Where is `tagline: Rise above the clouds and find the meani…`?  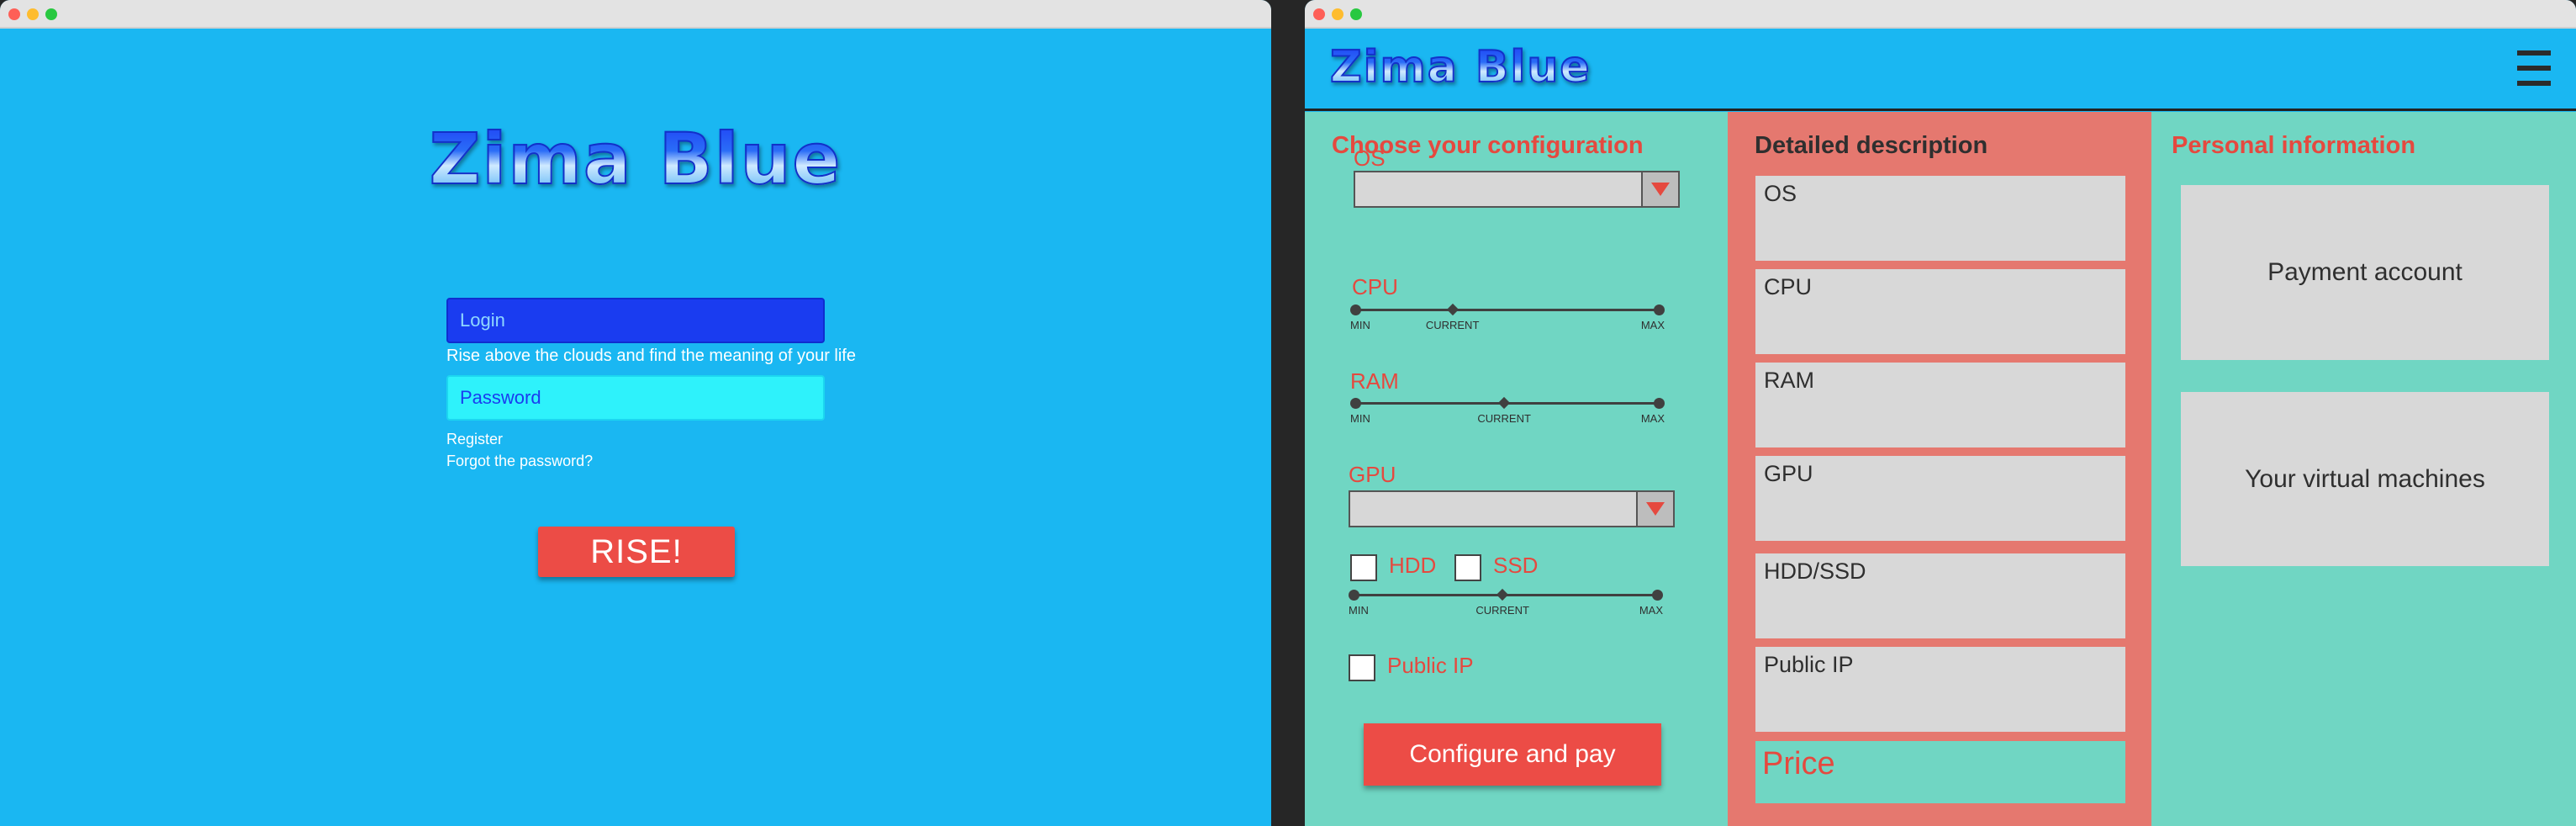
tagline: Rise above the clouds and find the meani… is located at coordinates (651, 356).